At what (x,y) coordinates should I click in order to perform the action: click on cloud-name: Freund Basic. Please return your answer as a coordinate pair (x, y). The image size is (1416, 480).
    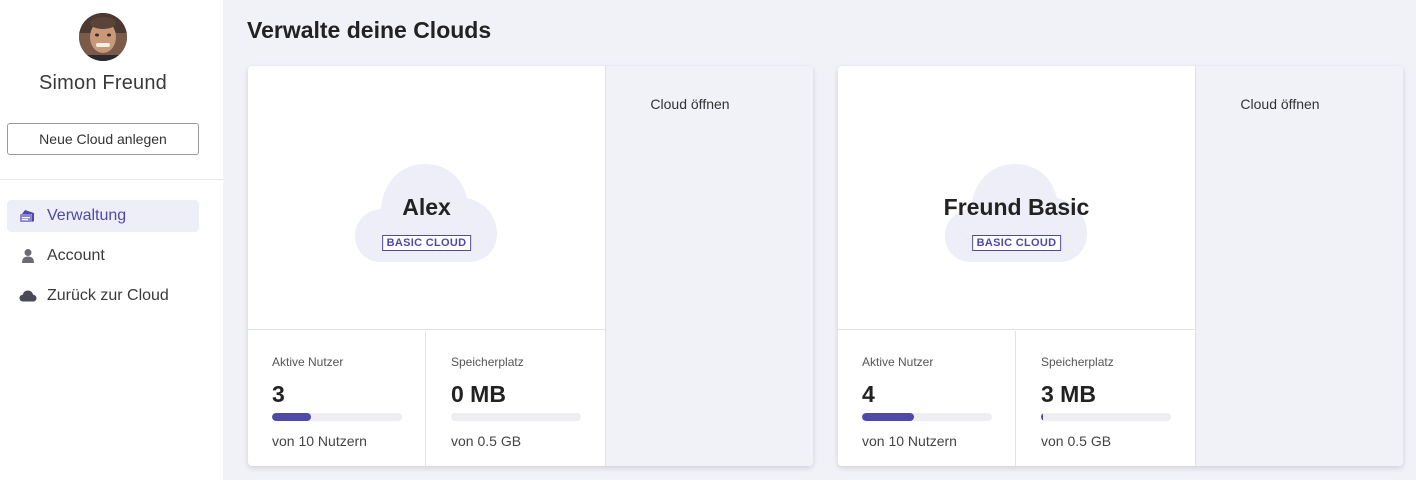
    Looking at the image, I should click on (1016, 207).